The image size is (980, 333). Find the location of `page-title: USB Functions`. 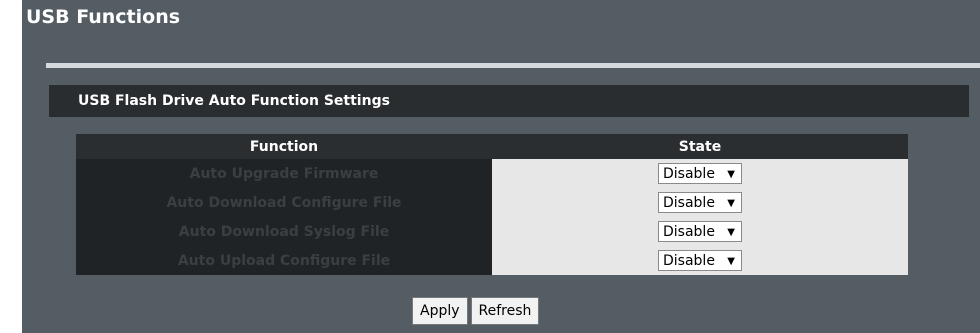

page-title: USB Functions is located at coordinates (103, 17).